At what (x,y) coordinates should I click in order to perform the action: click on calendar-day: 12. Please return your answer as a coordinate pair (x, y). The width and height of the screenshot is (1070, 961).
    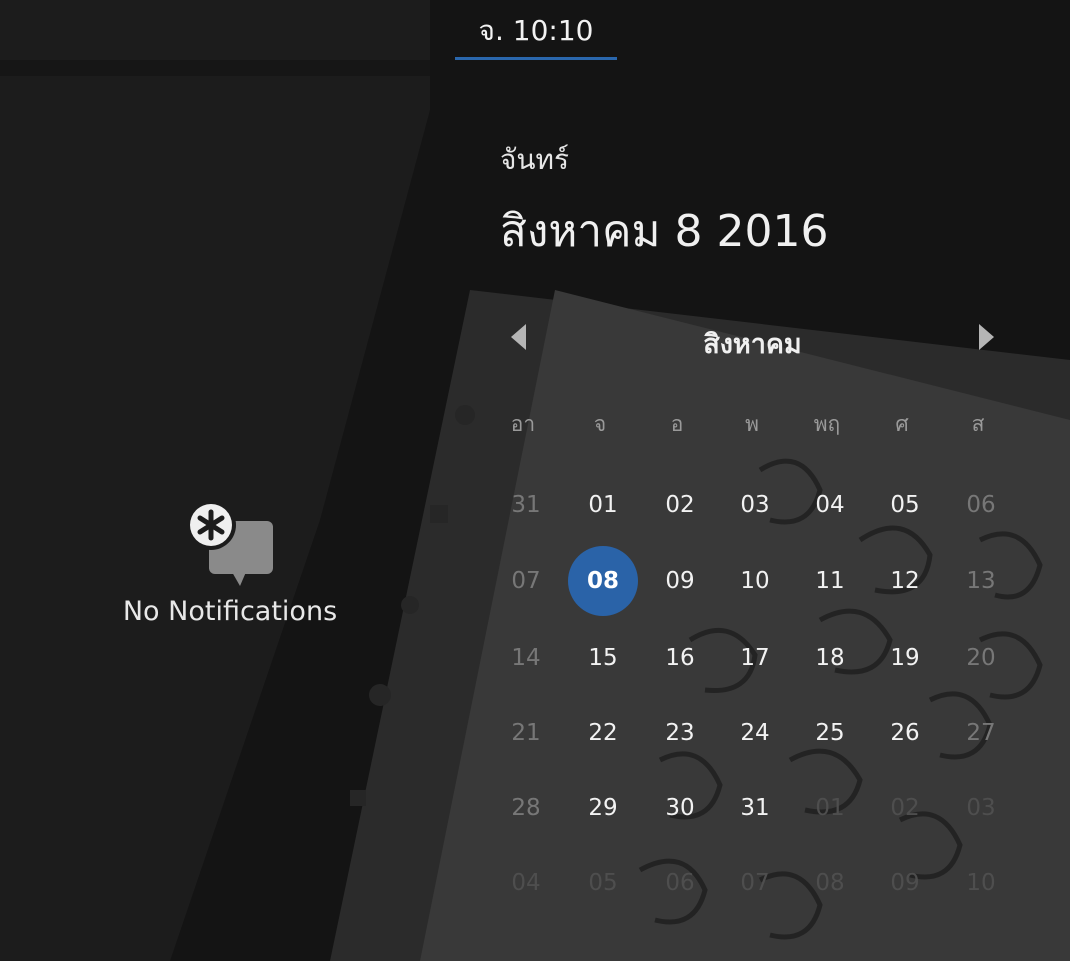
    Looking at the image, I should click on (905, 581).